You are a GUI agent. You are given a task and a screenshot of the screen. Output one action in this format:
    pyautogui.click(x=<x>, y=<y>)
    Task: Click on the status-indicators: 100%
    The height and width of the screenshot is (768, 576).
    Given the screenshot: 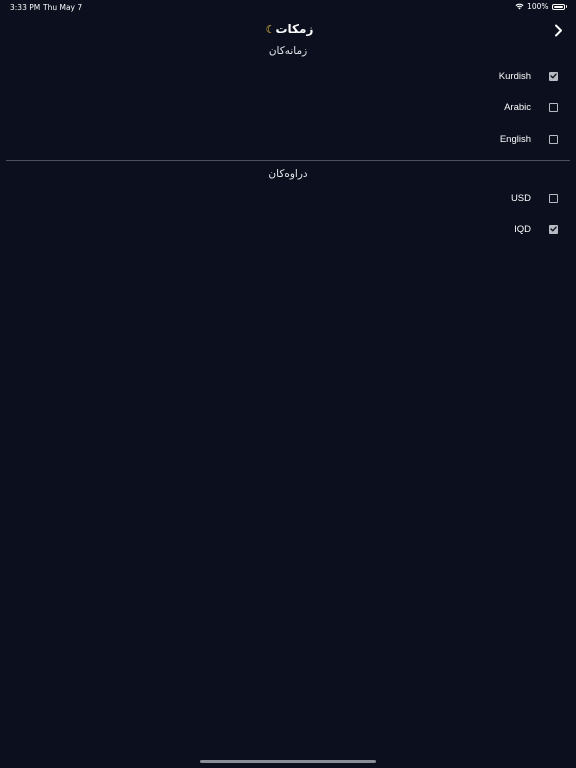 What is the action you would take?
    pyautogui.click(x=541, y=6)
    